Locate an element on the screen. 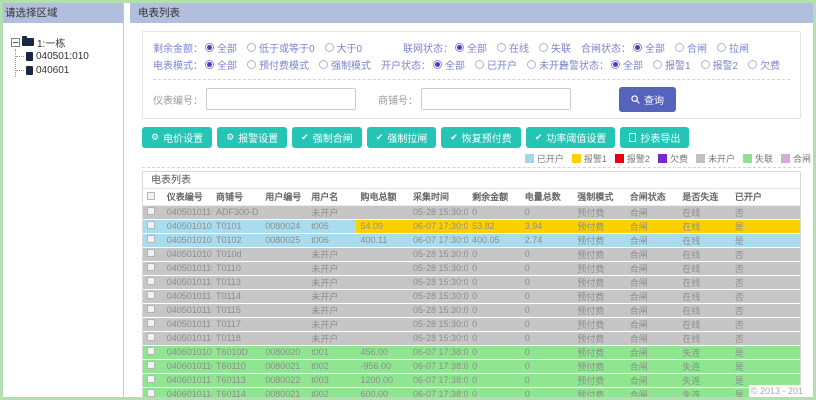  radio-option: 报警1 is located at coordinates (672, 64).